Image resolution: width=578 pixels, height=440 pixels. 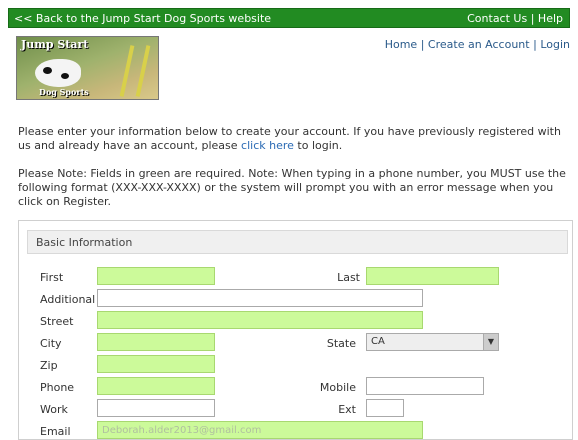 What do you see at coordinates (156, 386) in the screenshot?
I see `phone-input` at bounding box center [156, 386].